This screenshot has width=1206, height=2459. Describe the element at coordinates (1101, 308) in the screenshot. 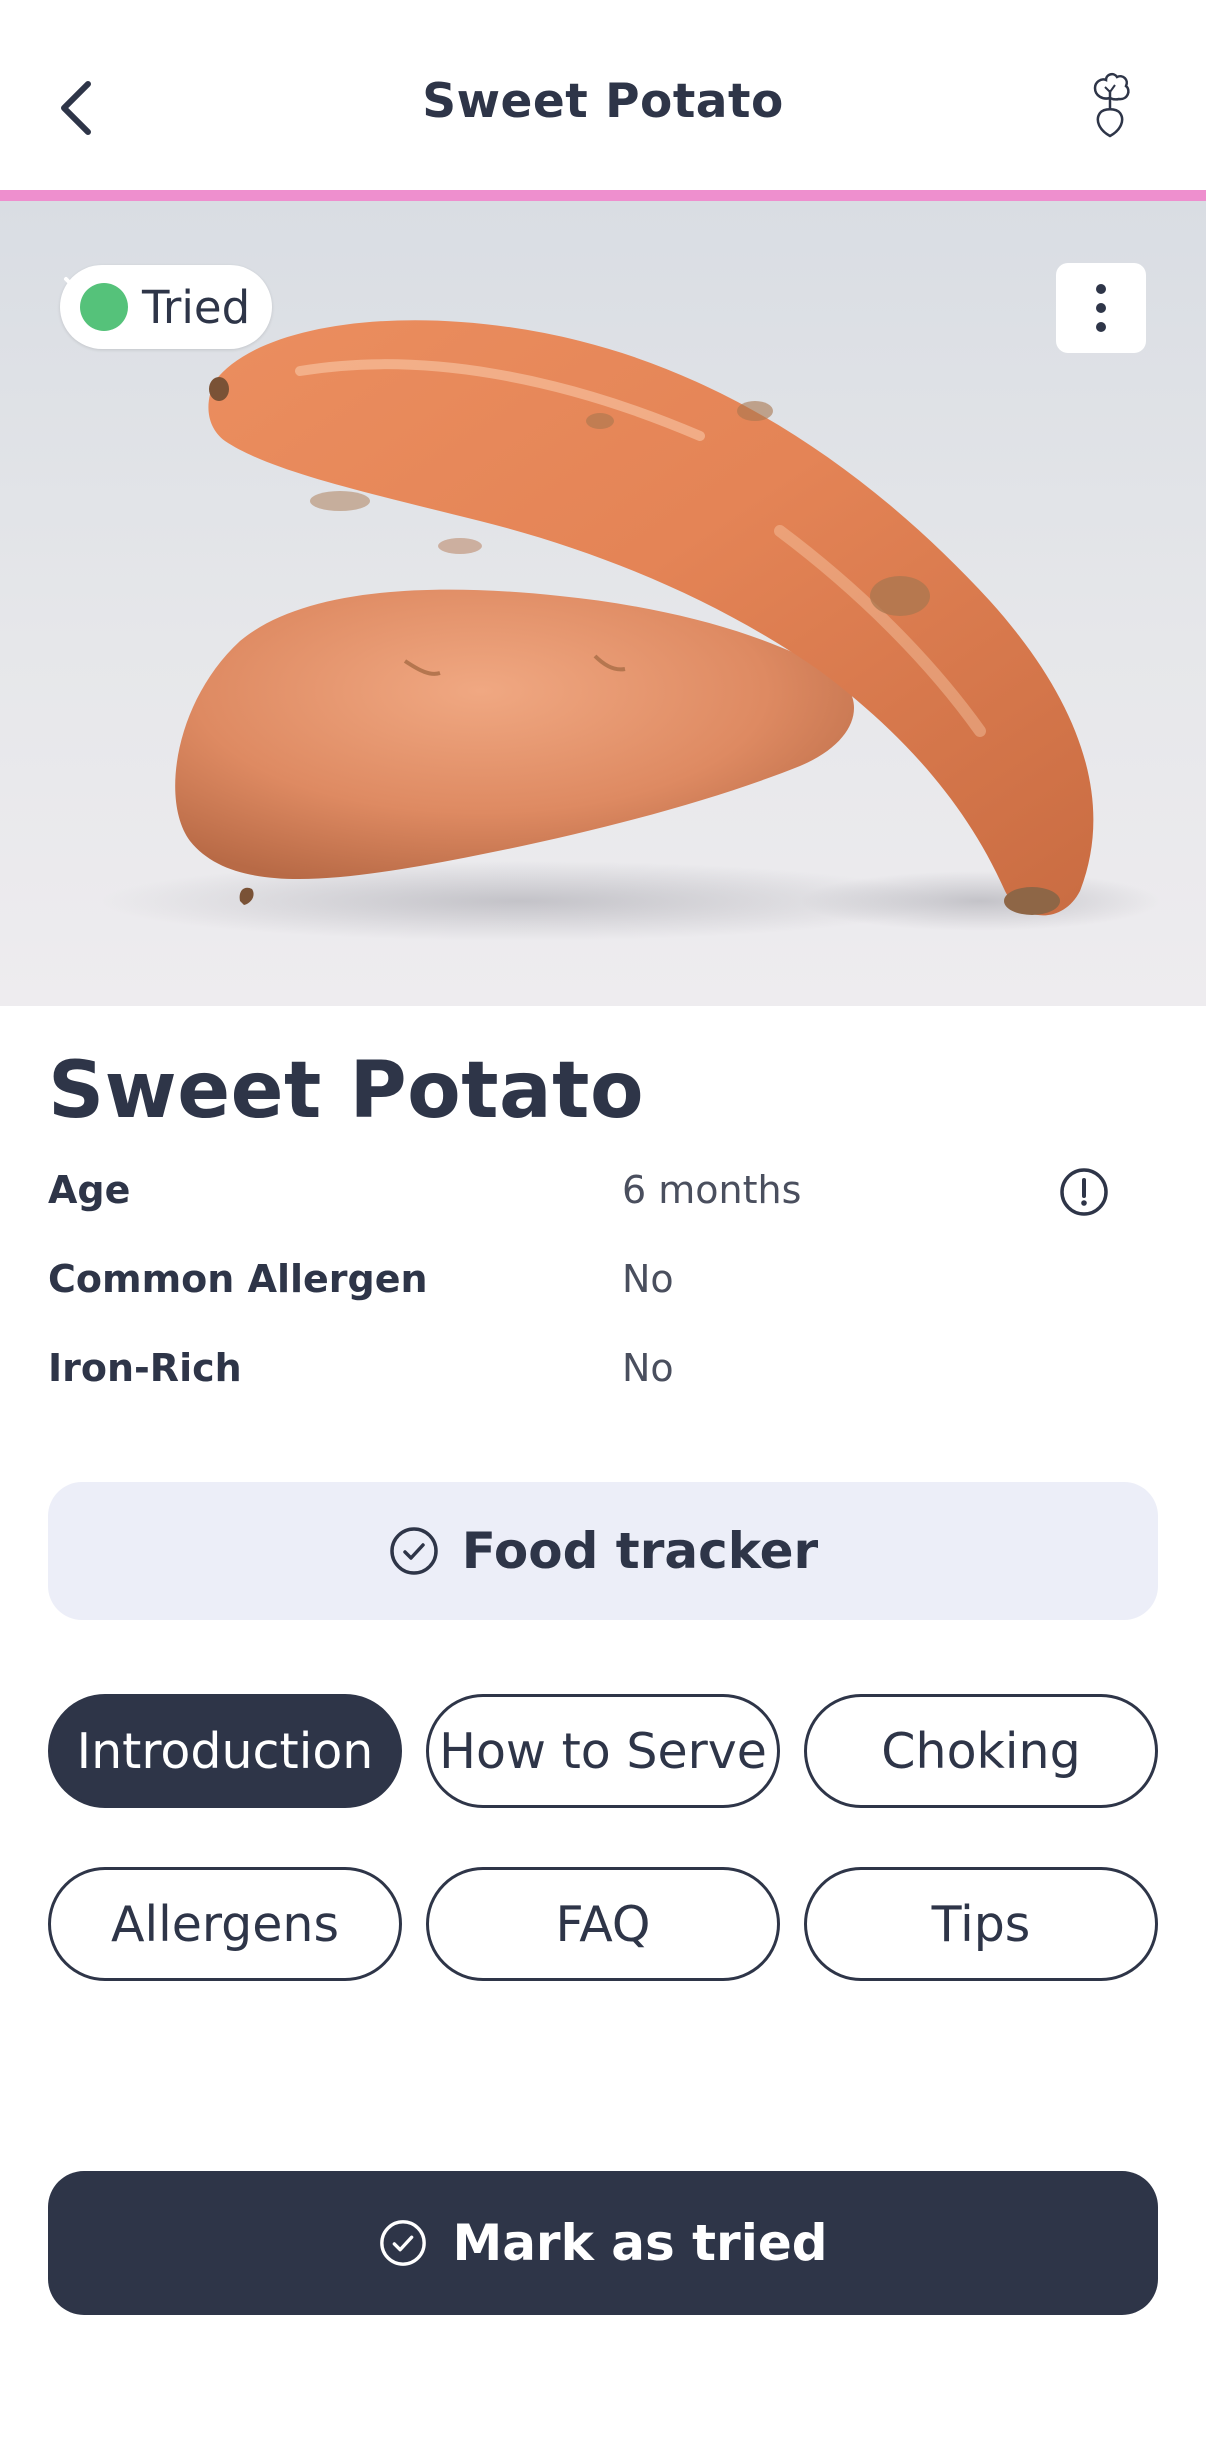

I see `more-options-button` at that location.